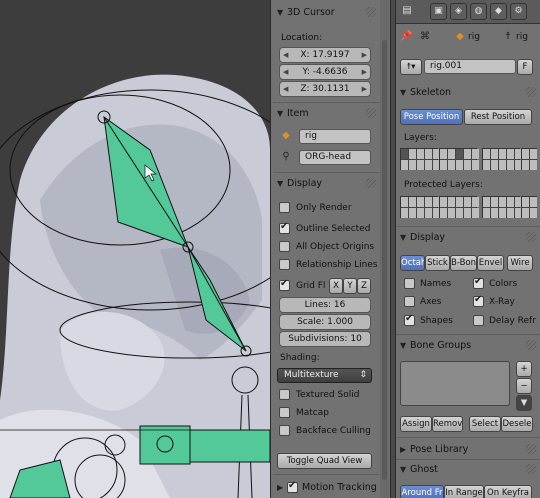 This screenshot has height=498, width=540. What do you see at coordinates (332, 487) in the screenshot?
I see `motion-tracking-panel-header: ▶ Motion Tracking` at bounding box center [332, 487].